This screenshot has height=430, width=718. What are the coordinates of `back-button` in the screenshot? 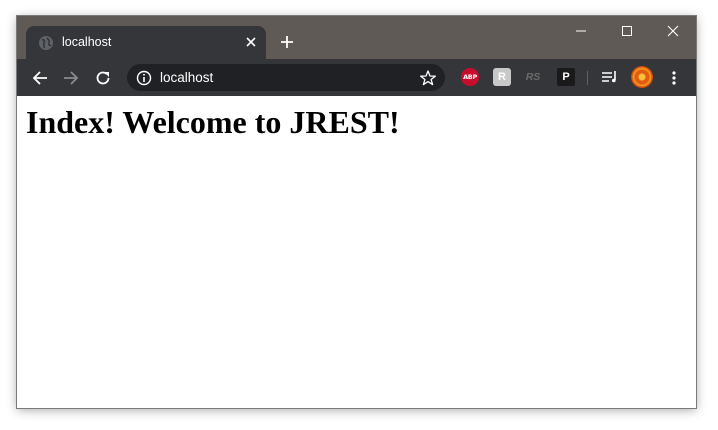 It's located at (40, 78).